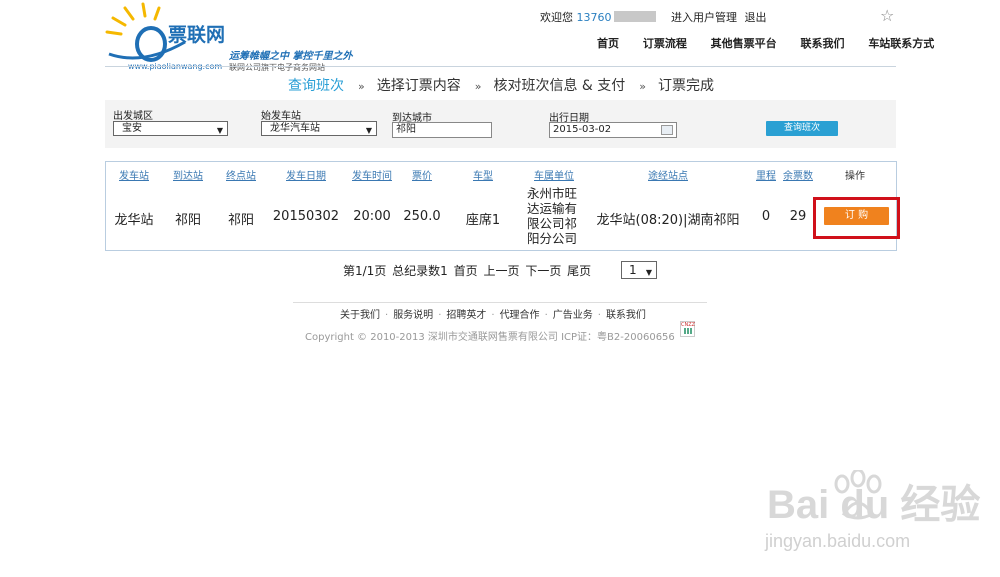 Image resolution: width=1000 pixels, height=577 pixels. Describe the element at coordinates (798, 174) in the screenshot. I see `col-header-remaining: 余票数` at that location.